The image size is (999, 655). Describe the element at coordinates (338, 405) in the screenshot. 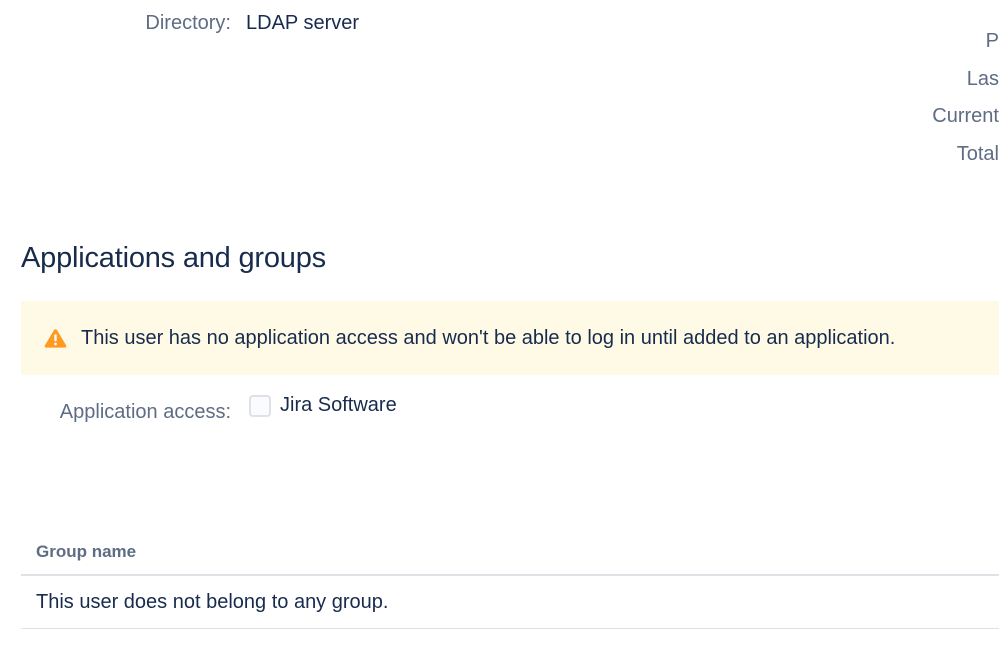

I see `jira-software-label: Jira Software` at that location.